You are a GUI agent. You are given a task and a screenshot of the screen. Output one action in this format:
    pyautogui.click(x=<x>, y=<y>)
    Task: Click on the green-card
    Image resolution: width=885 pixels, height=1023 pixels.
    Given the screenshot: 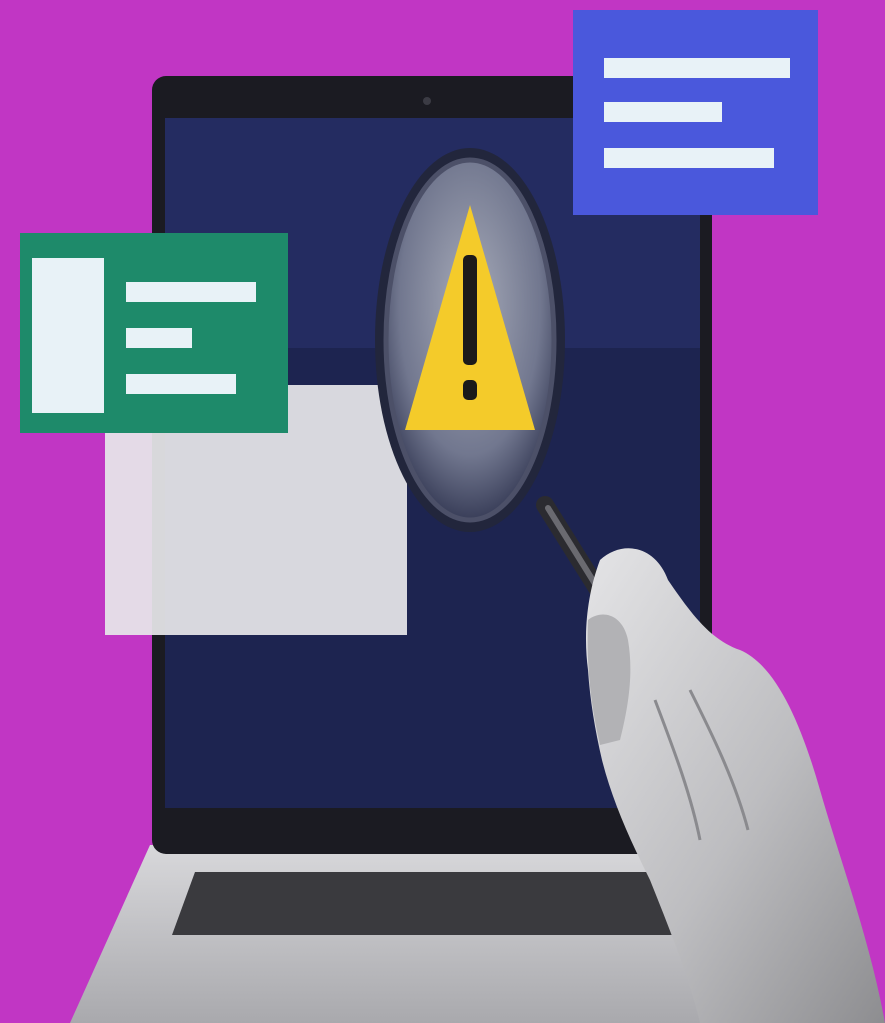 What is the action you would take?
    pyautogui.click(x=154, y=333)
    